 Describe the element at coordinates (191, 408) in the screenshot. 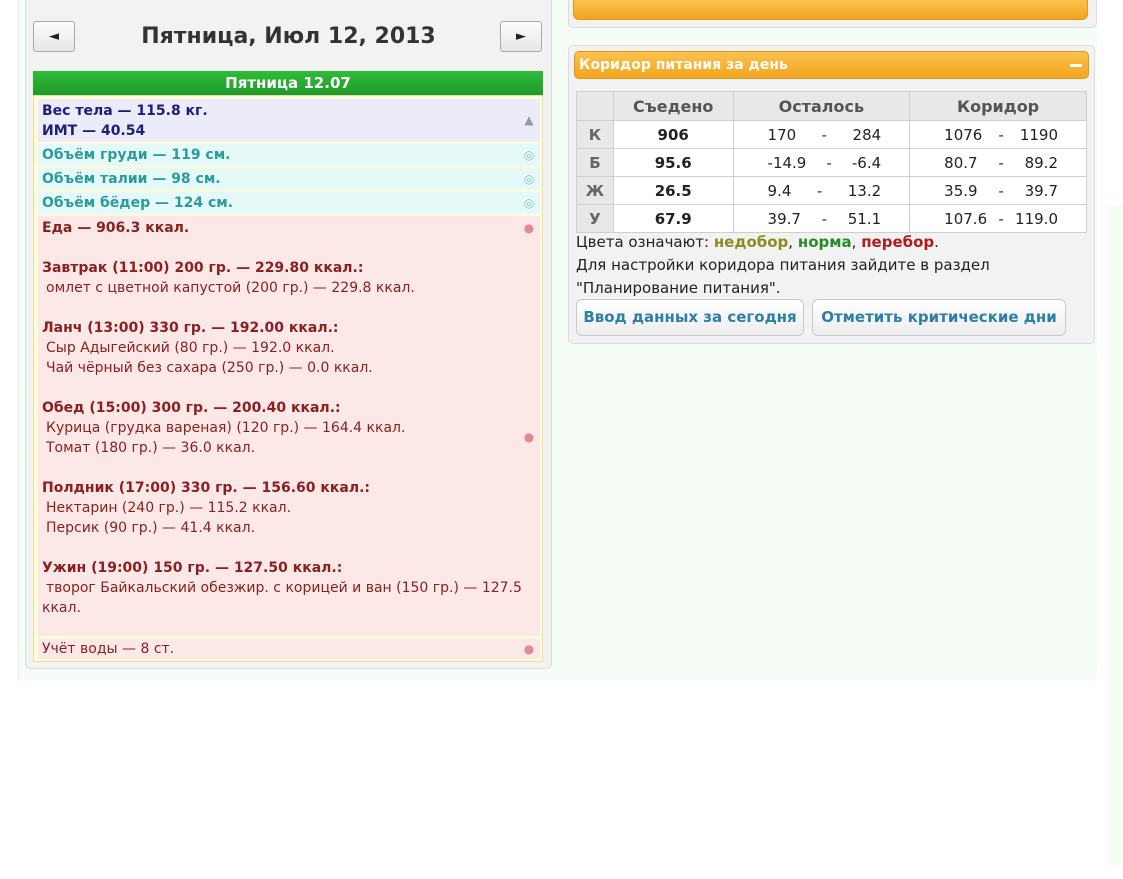

I see `meal-header: Обед (15:00) 300 гр. — 200.40 ккал.:` at that location.